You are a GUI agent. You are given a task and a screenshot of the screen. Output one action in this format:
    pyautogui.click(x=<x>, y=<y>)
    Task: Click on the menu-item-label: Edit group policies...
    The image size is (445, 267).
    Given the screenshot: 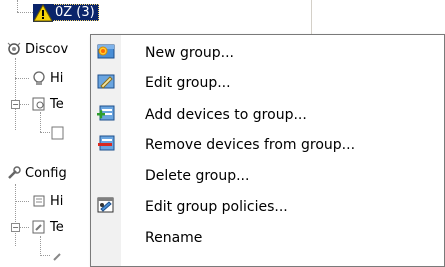 What is the action you would take?
    pyautogui.click(x=216, y=206)
    